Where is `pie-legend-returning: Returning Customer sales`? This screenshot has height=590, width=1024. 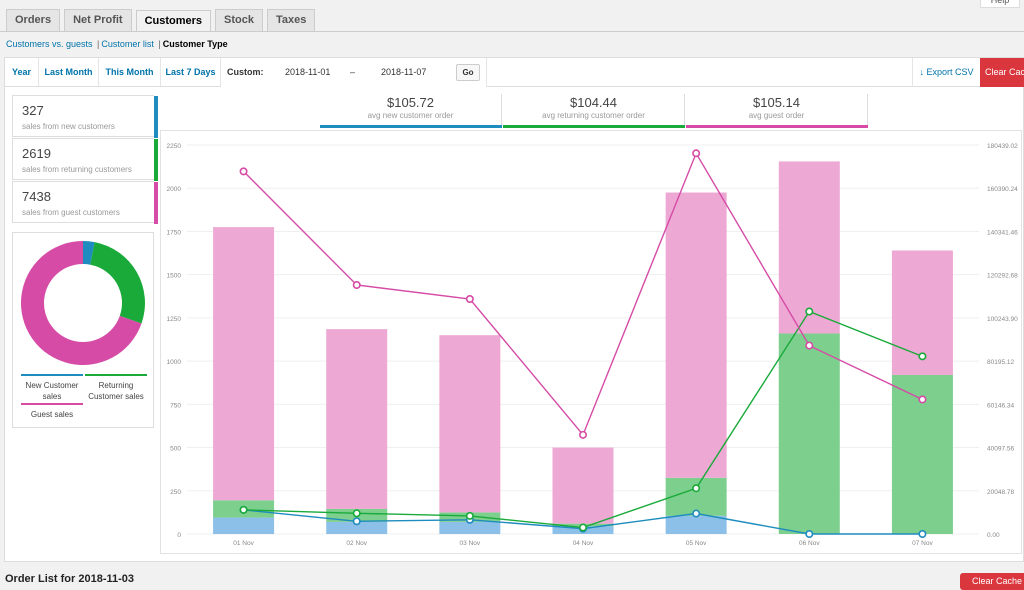 pie-legend-returning: Returning Customer sales is located at coordinates (116, 391).